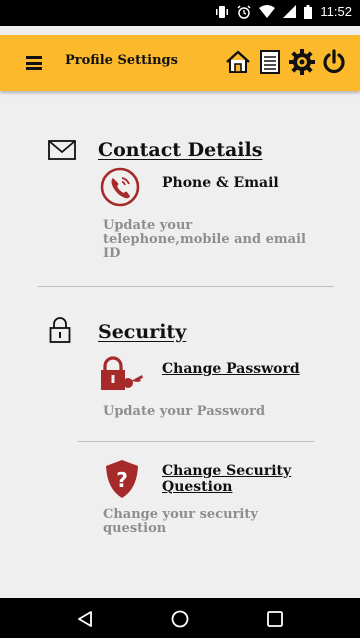 The image size is (360, 638). I want to click on signal-icon, so click(290, 11).